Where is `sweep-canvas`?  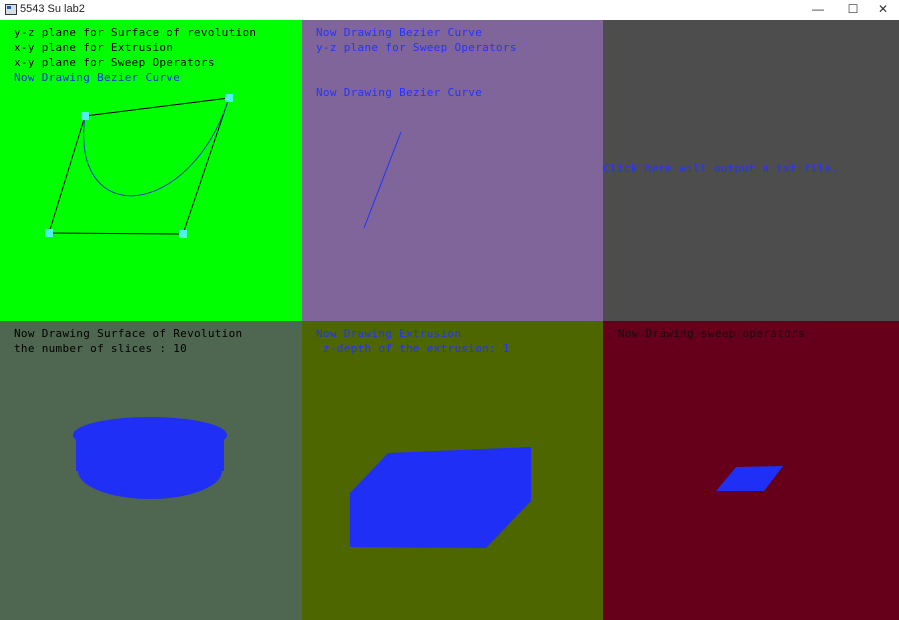
sweep-canvas is located at coordinates (749, 478).